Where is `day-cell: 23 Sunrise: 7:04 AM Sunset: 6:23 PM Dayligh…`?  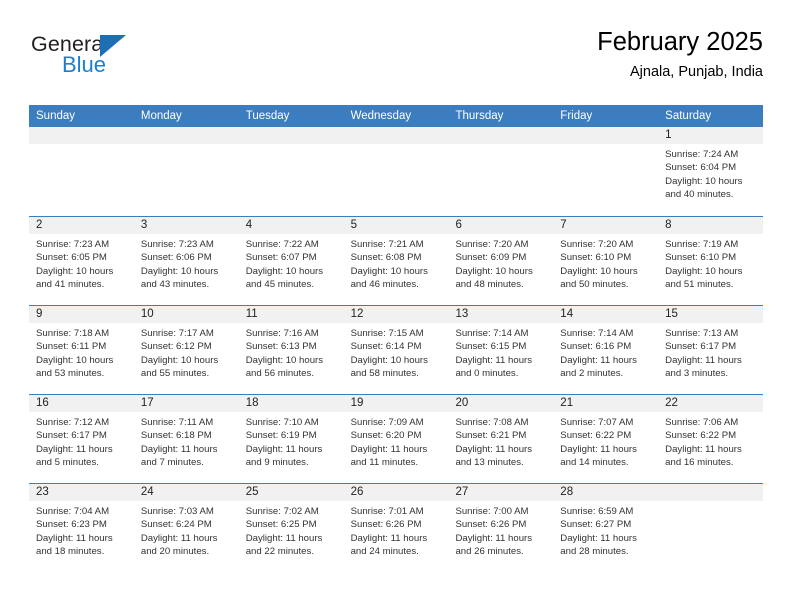 day-cell: 23 Sunrise: 7:04 AM Sunset: 6:23 PM Dayligh… is located at coordinates (81, 528).